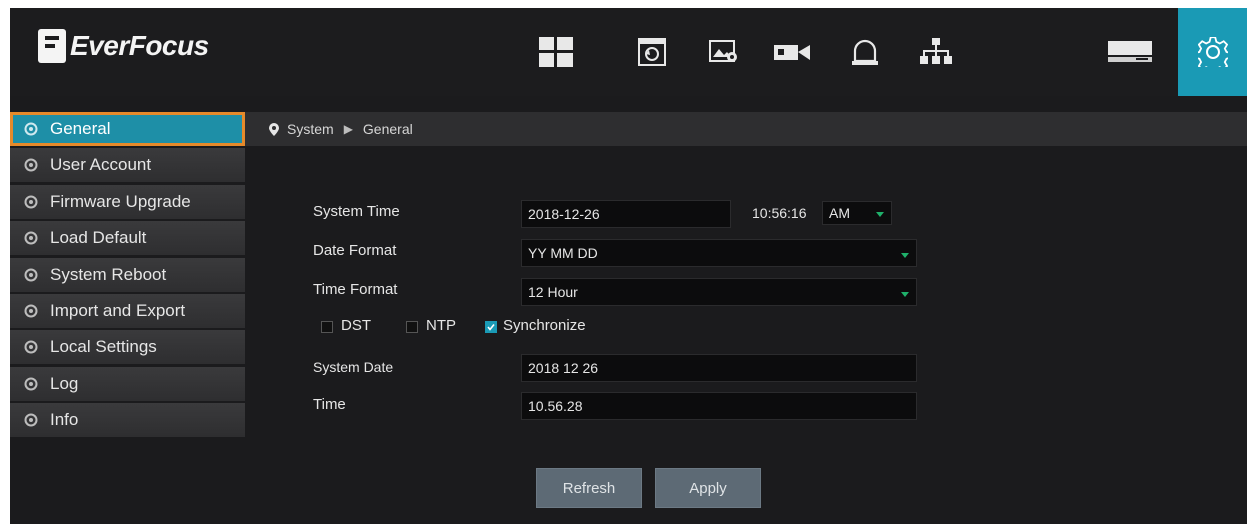  Describe the element at coordinates (108, 274) in the screenshot. I see `sidebar-item-label: System Reboot` at that location.